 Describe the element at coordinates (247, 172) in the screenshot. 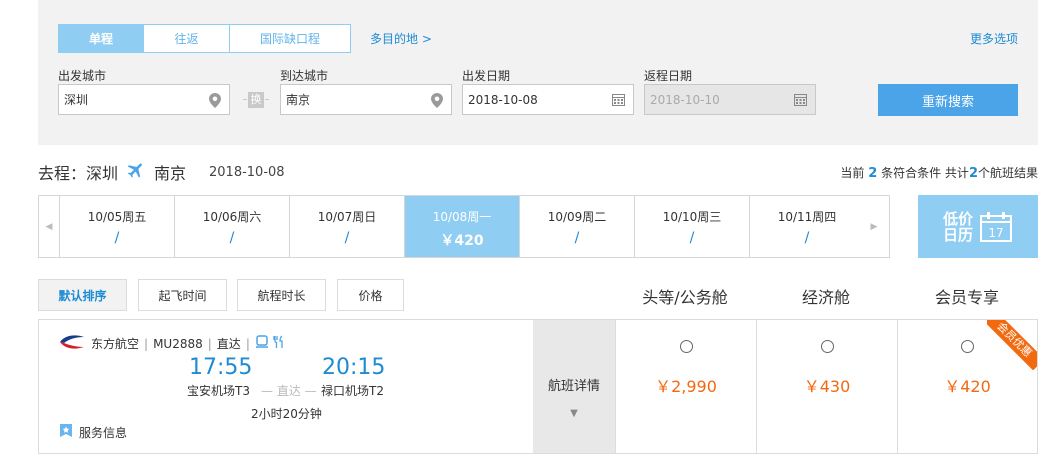

I see `route-date: 2018-10-08` at that location.